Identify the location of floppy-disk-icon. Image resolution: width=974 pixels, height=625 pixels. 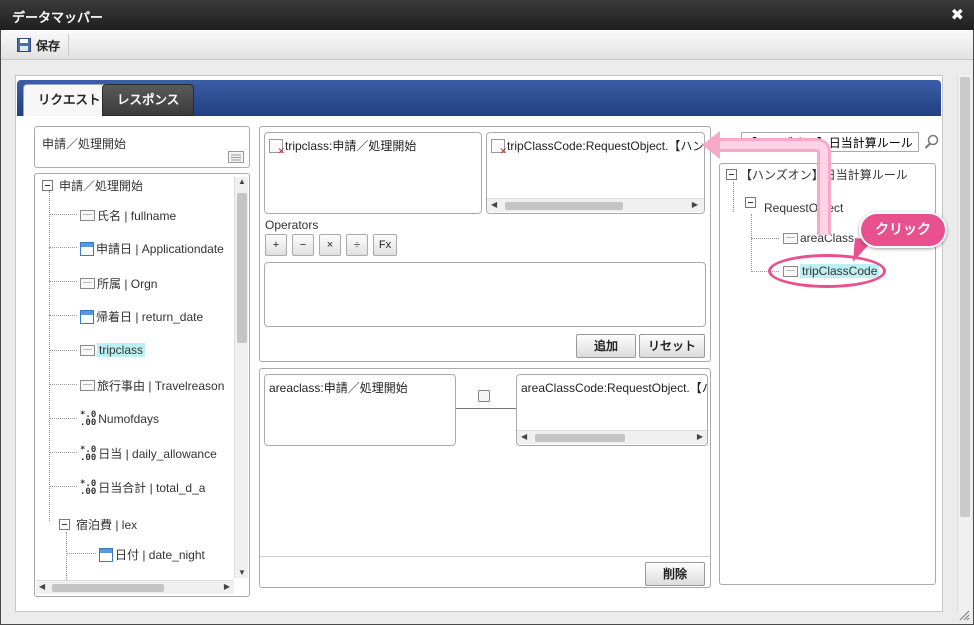
(24, 45).